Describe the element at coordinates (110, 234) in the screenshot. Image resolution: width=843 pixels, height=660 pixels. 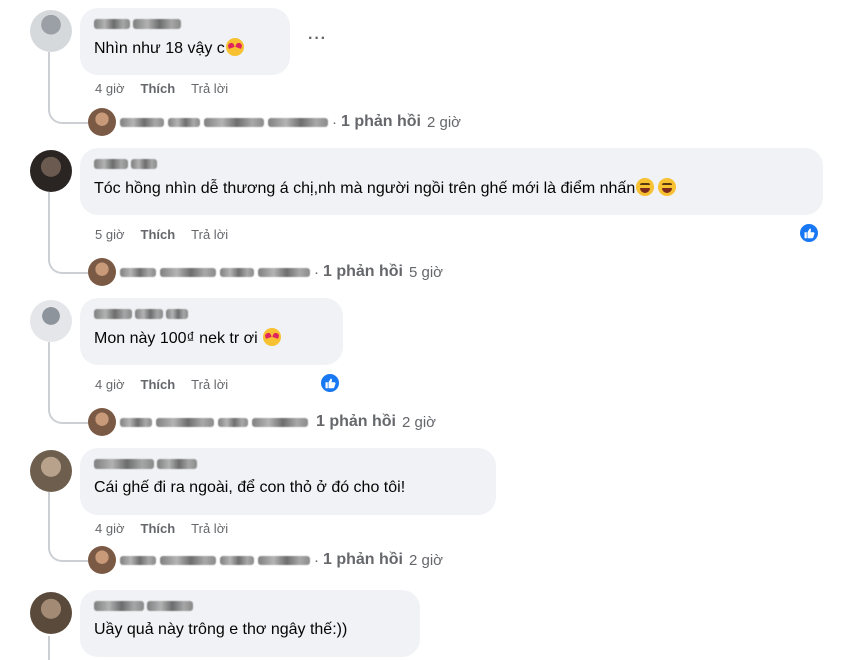
I see `comment-time: 5 giờ` at that location.